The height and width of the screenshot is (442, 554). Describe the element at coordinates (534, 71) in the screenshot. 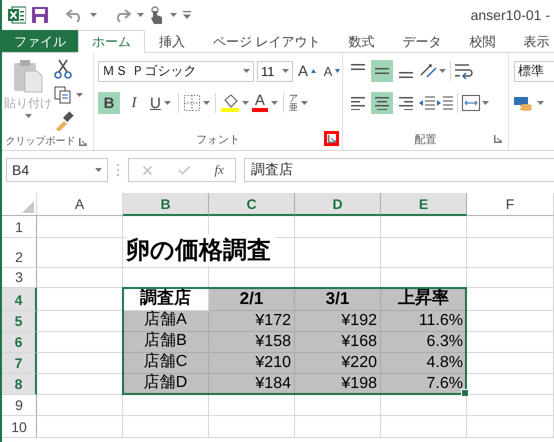

I see `number-format-field: 標準` at that location.